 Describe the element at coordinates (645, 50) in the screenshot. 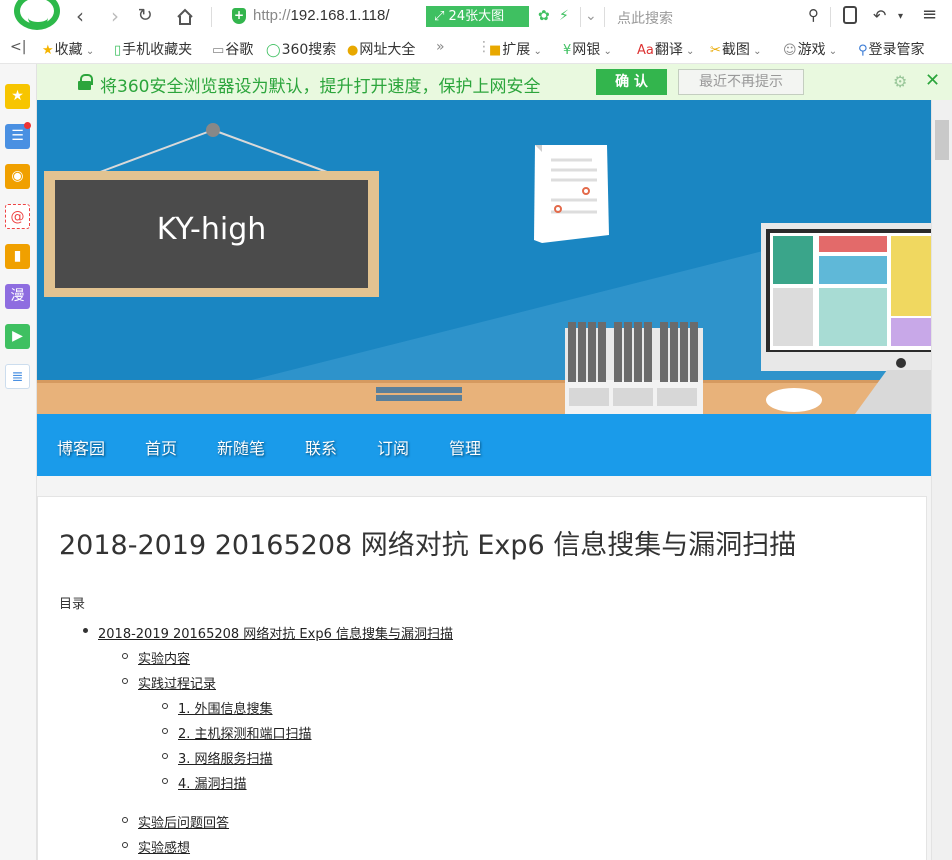

I see `translate-icon: Aa` at that location.